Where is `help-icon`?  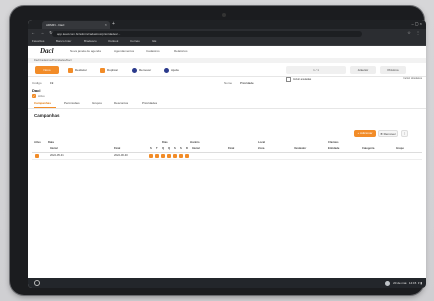
help-icon is located at coordinates (166, 70).